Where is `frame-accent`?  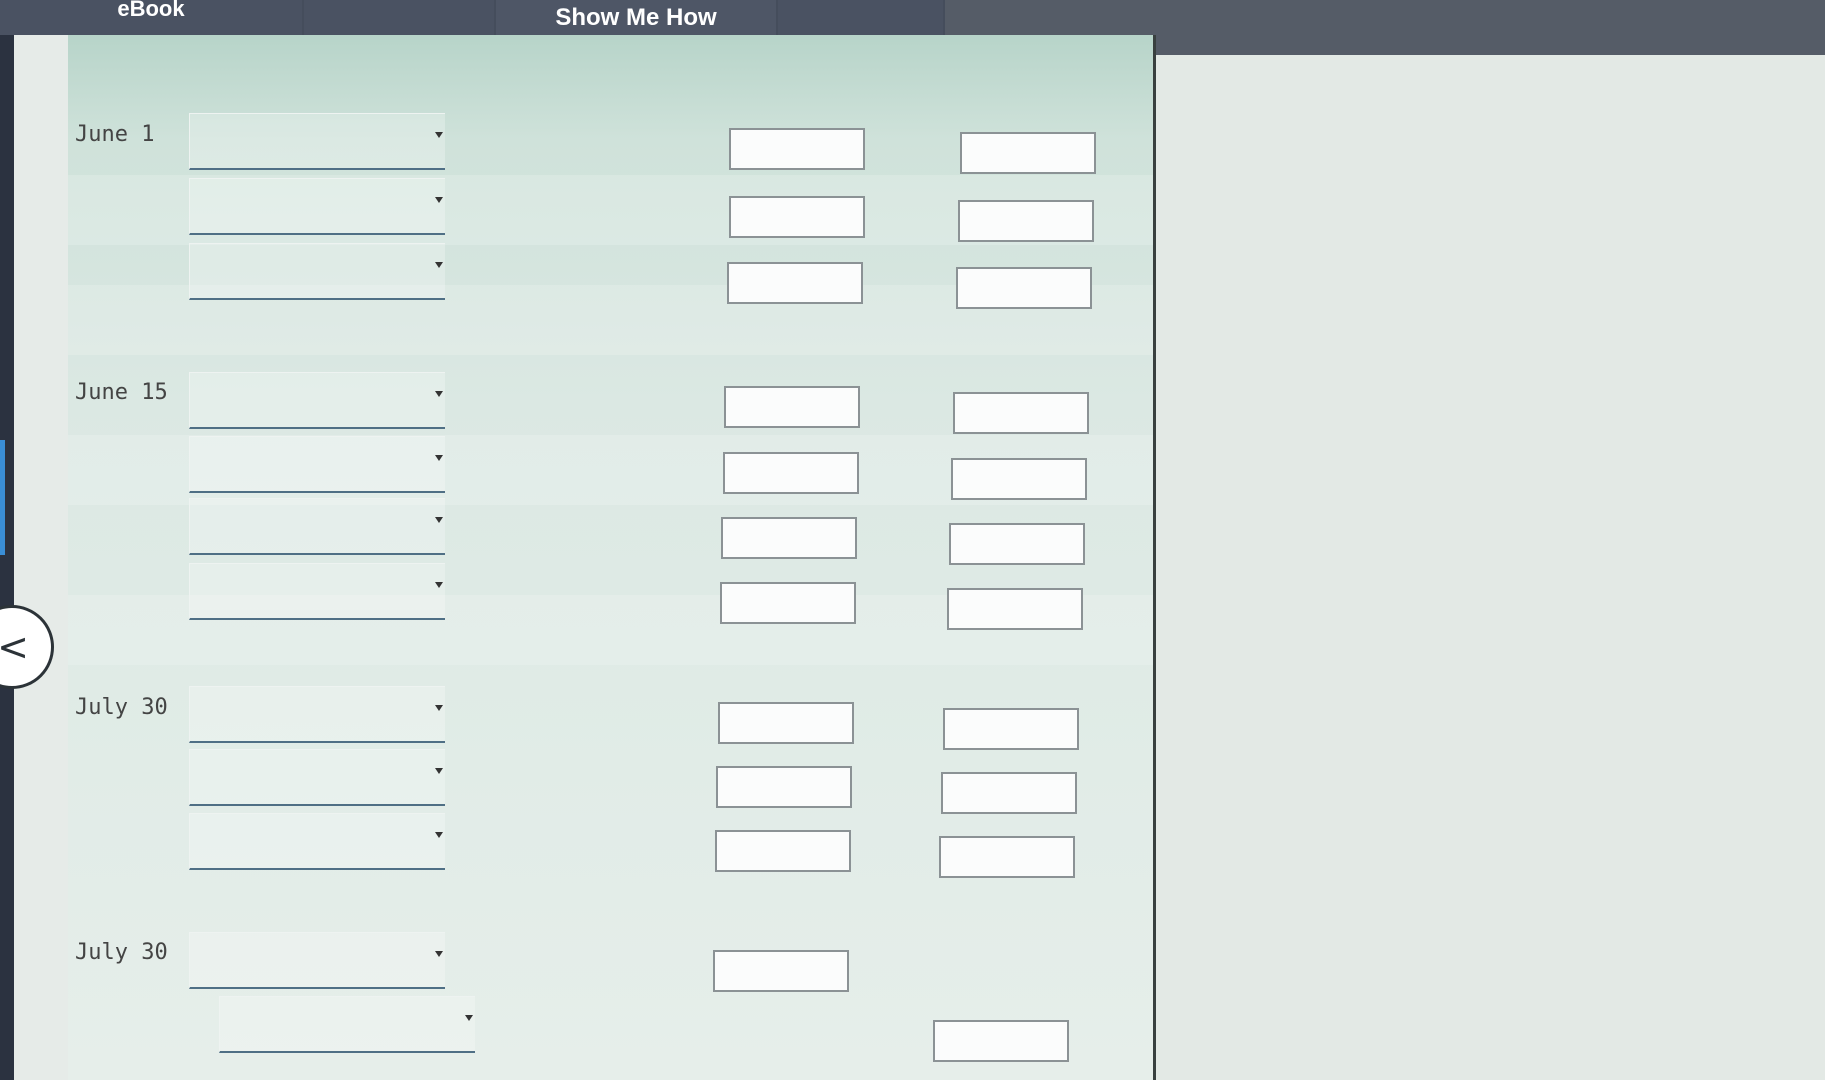
frame-accent is located at coordinates (2, 497).